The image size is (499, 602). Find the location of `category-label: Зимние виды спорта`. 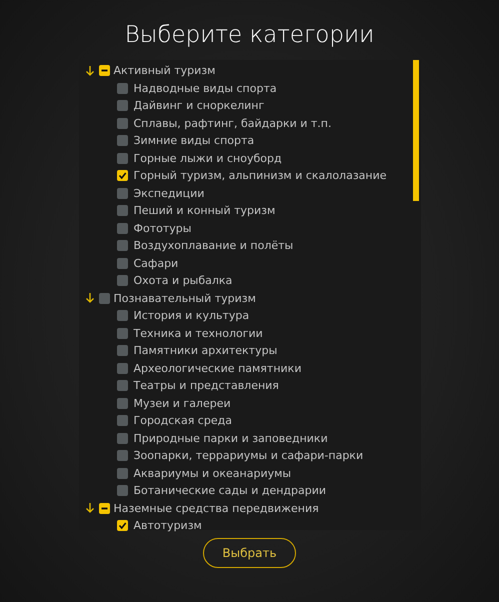

category-label: Зимние виды спорта is located at coordinates (194, 140).